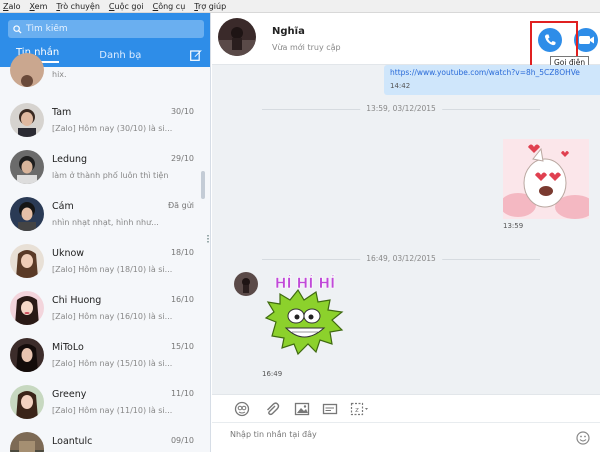 The image size is (600, 452). I want to click on emoji-icon, so click(583, 438).